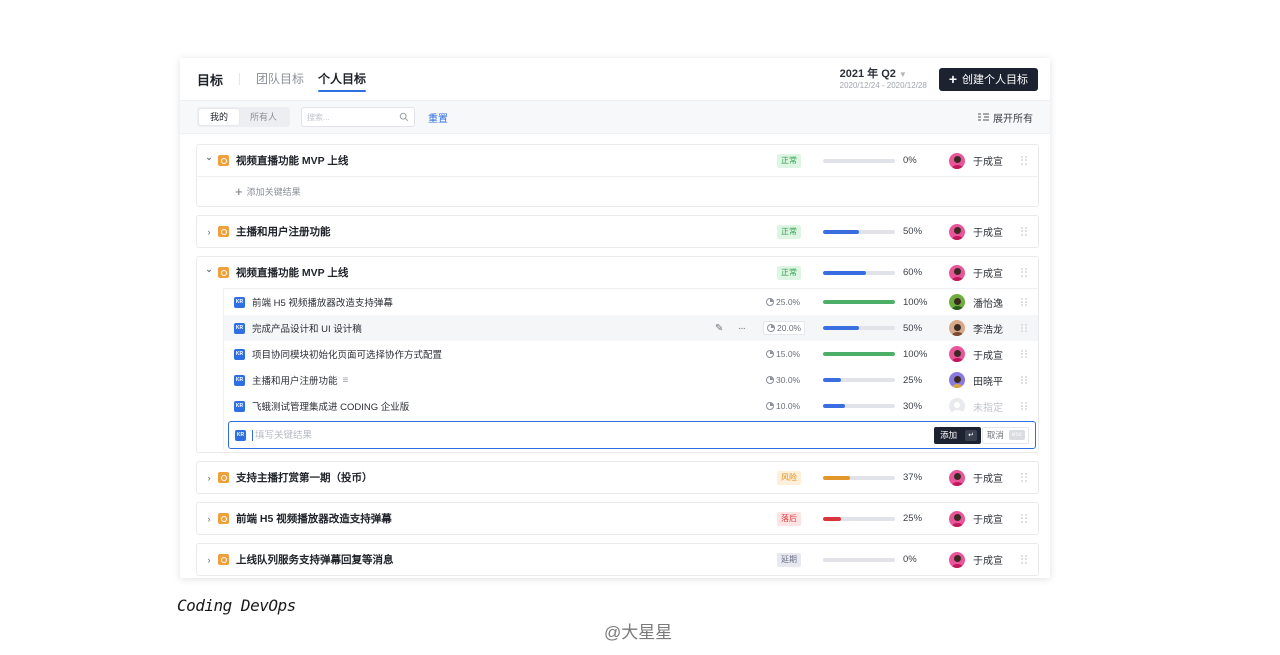  What do you see at coordinates (617, 477) in the screenshot?
I see `objective-row: › 支持主播打赏第一期（投币） 风险 37% 于成宣` at bounding box center [617, 477].